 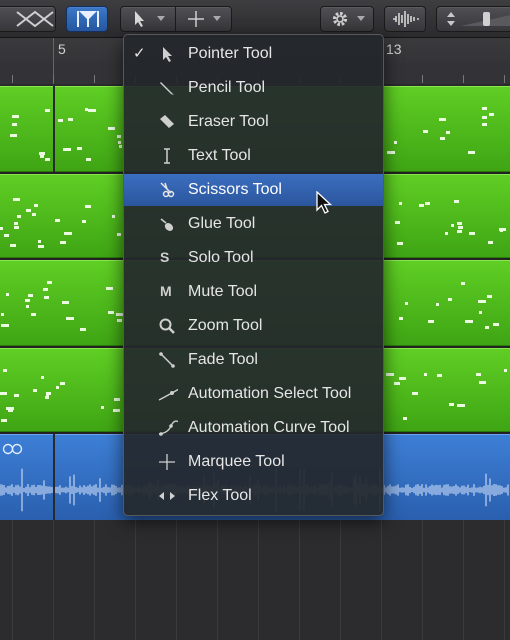 I want to click on mute-icon: M, so click(x=166, y=291).